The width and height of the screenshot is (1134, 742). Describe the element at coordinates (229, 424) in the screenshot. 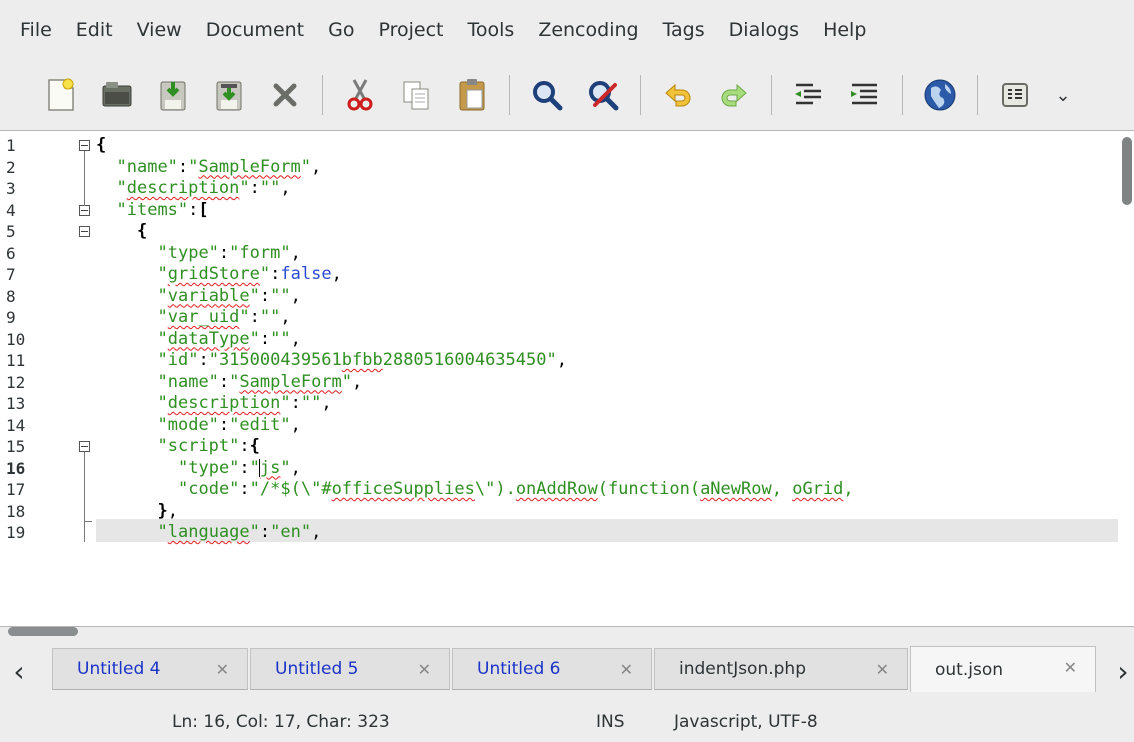

I see `code-line: "mode":"edit",` at that location.